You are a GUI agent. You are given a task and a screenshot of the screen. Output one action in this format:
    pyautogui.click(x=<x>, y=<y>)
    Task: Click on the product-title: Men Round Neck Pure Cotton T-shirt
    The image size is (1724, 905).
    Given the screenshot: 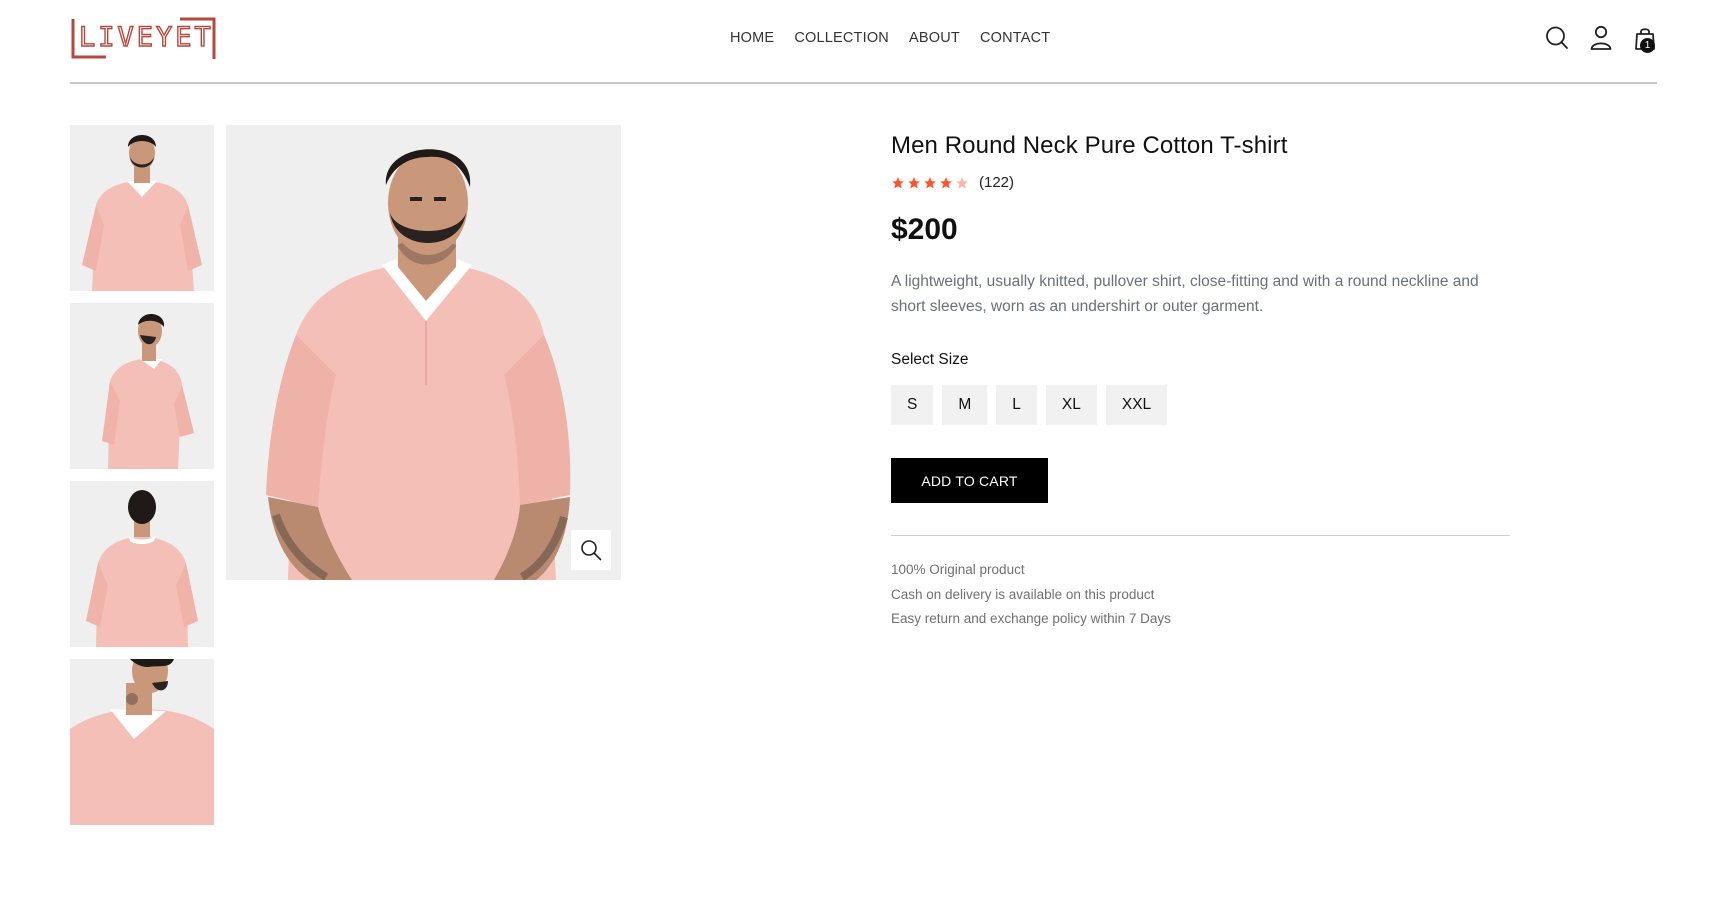 What is the action you would take?
    pyautogui.click(x=1089, y=145)
    